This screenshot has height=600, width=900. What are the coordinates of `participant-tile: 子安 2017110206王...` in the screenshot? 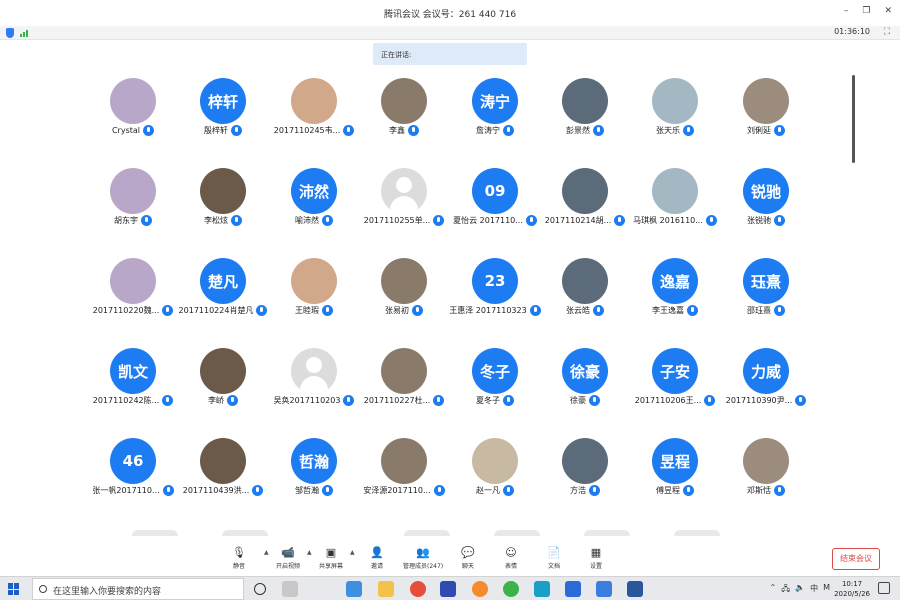 It's located at (675, 379).